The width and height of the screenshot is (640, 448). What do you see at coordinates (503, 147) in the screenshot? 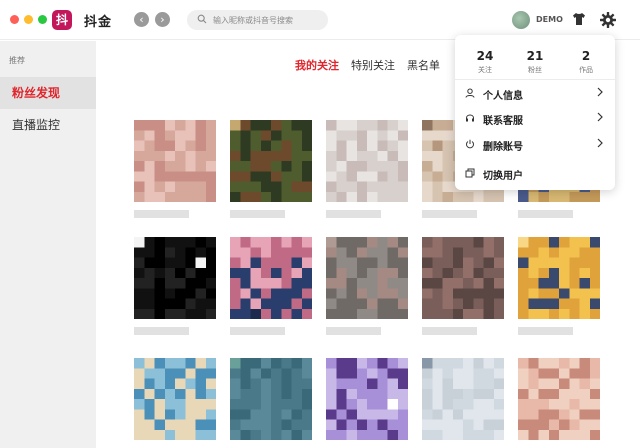
I see `menu-item-delete-account-label: 删除账号` at bounding box center [503, 147].